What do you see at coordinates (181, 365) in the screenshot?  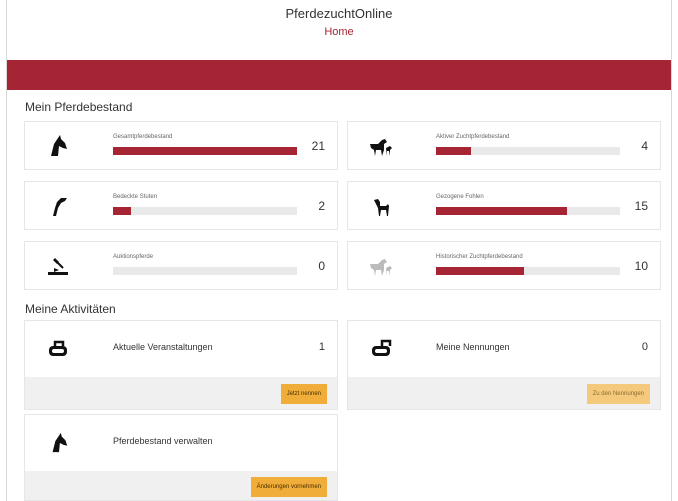 I see `activity-card-events: Aktuelle Veranstaltungen 1 Jetzt nennen` at bounding box center [181, 365].